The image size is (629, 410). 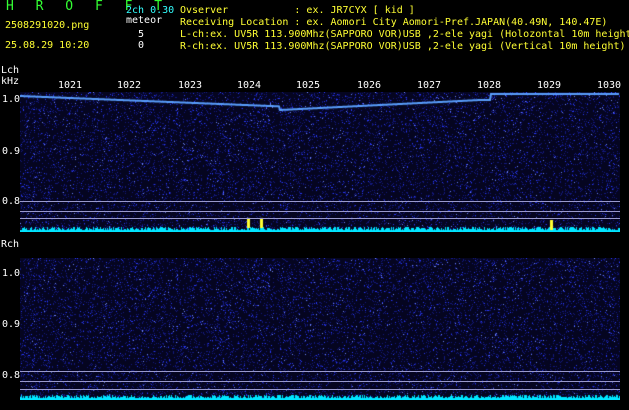 What do you see at coordinates (249, 85) in the screenshot?
I see `lch-time-tick: 1024` at bounding box center [249, 85].